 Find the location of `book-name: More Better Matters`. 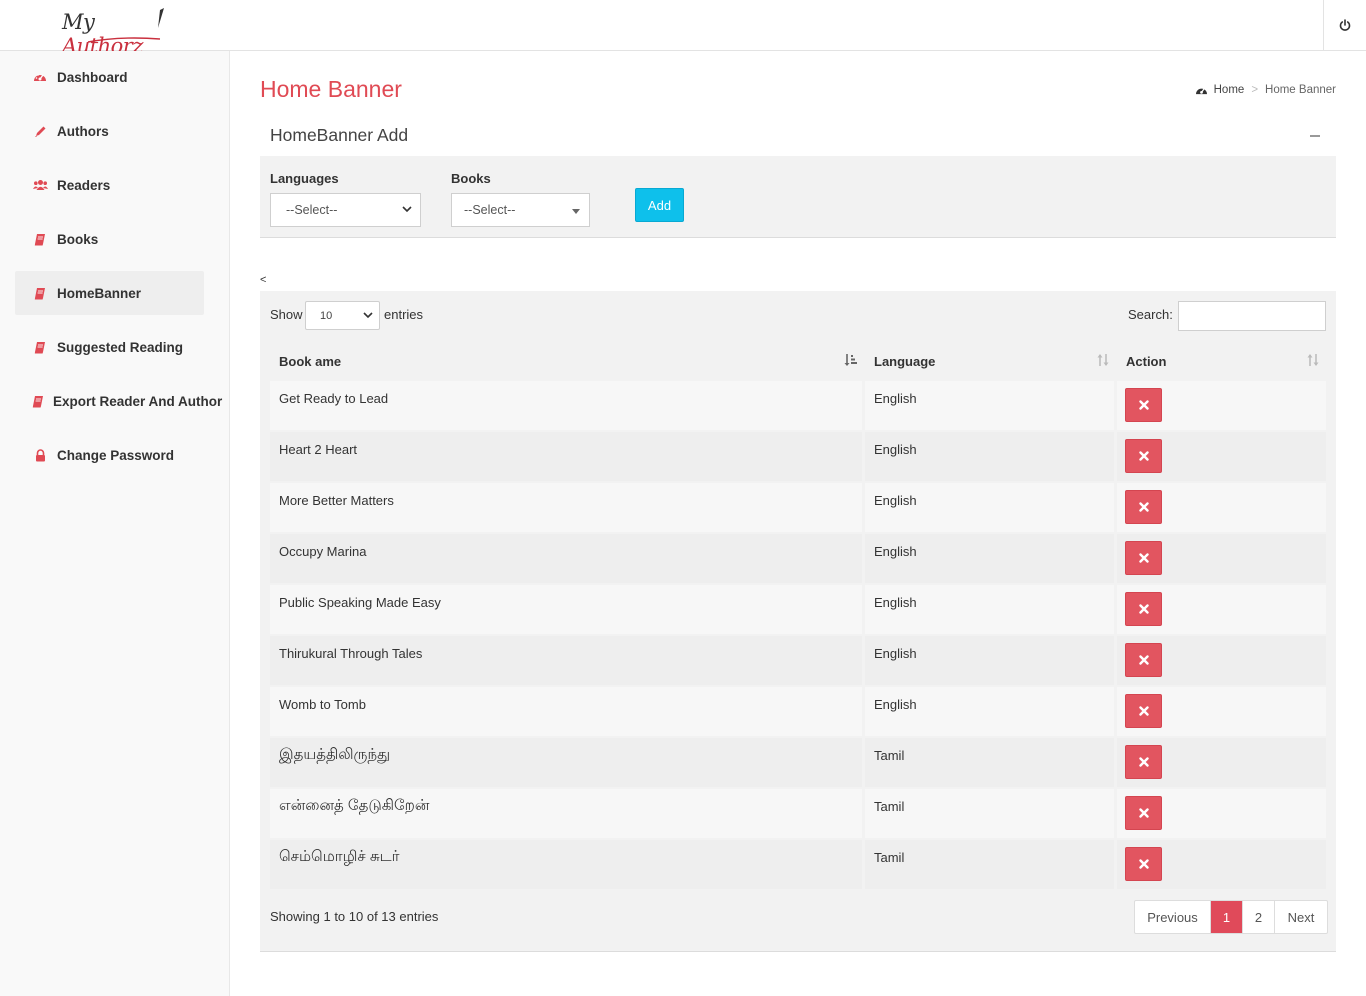

book-name: More Better Matters is located at coordinates (336, 500).